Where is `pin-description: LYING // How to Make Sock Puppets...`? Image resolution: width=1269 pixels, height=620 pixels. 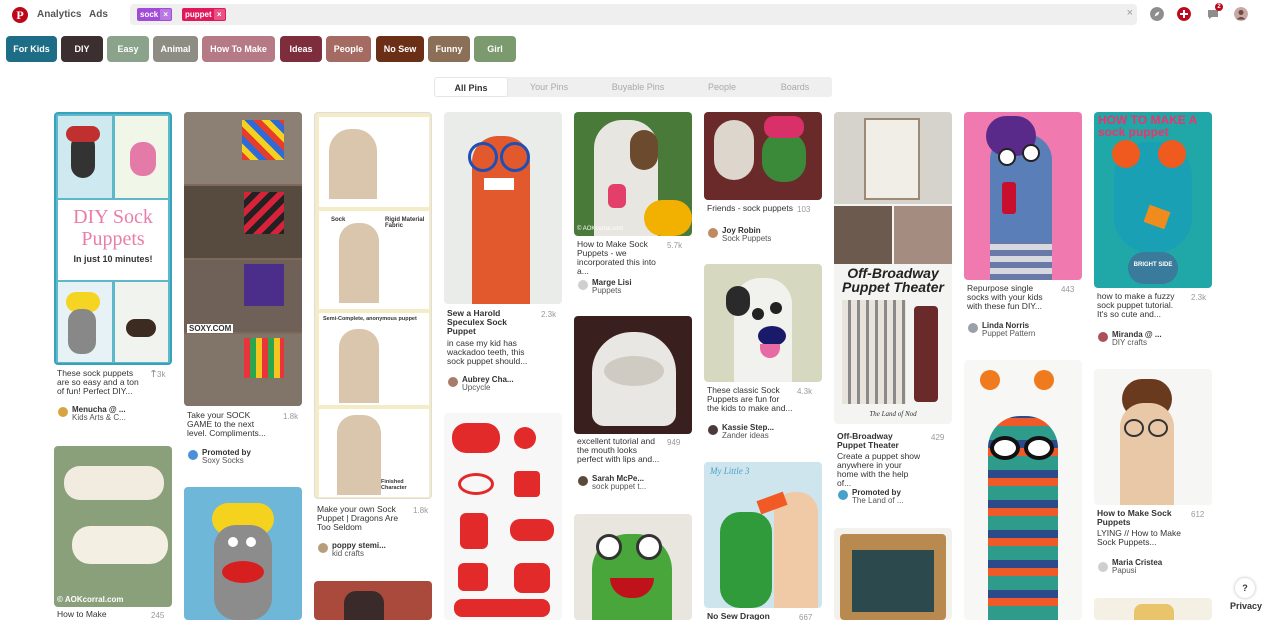
pin-description: LYING // How to Make Sock Puppets... is located at coordinates (1140, 538).